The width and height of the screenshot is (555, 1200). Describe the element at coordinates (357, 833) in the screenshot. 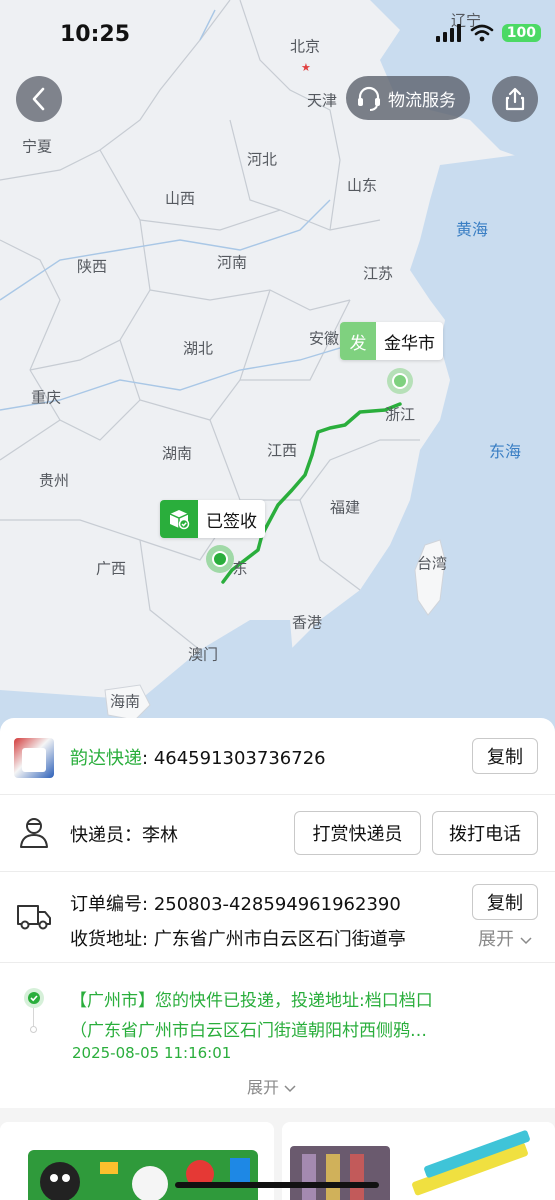

I see `tip-courier-button: 打赏快递员` at that location.